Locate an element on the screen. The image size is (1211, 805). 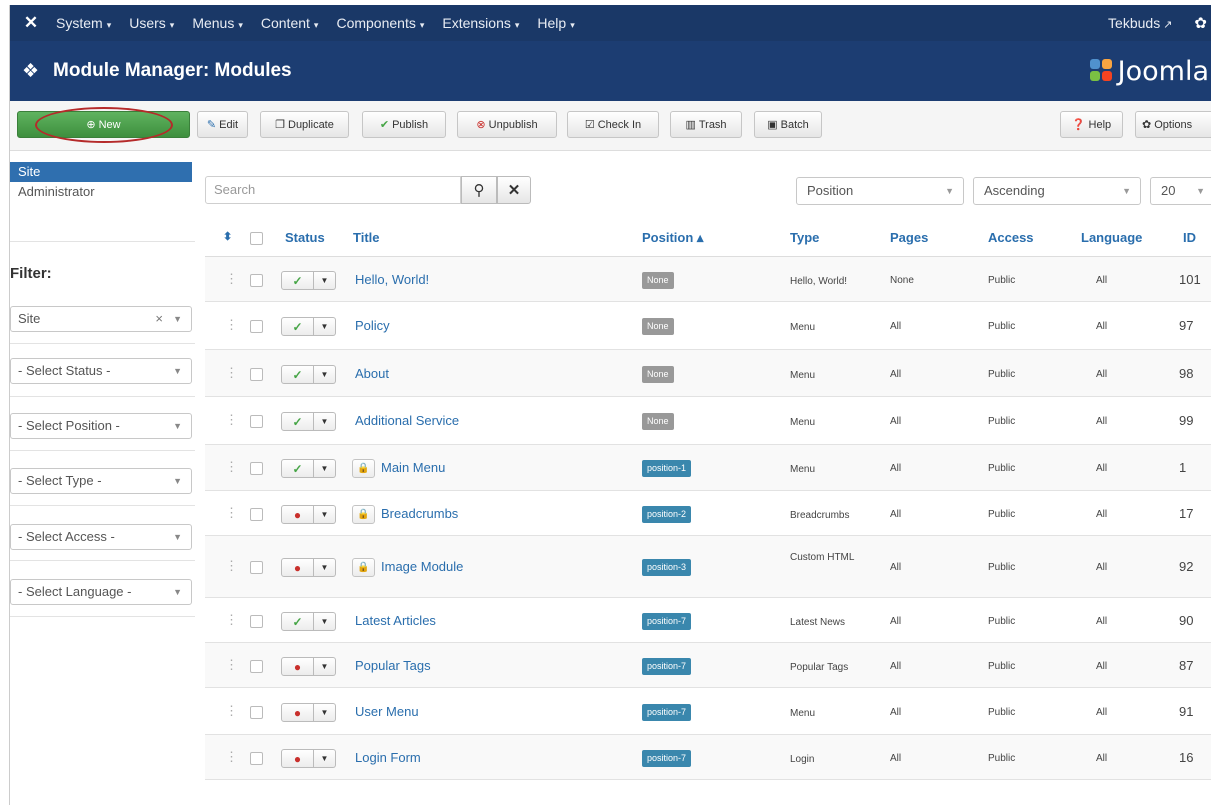
site-link: Tekbuds ↗ is located at coordinates (1140, 23).